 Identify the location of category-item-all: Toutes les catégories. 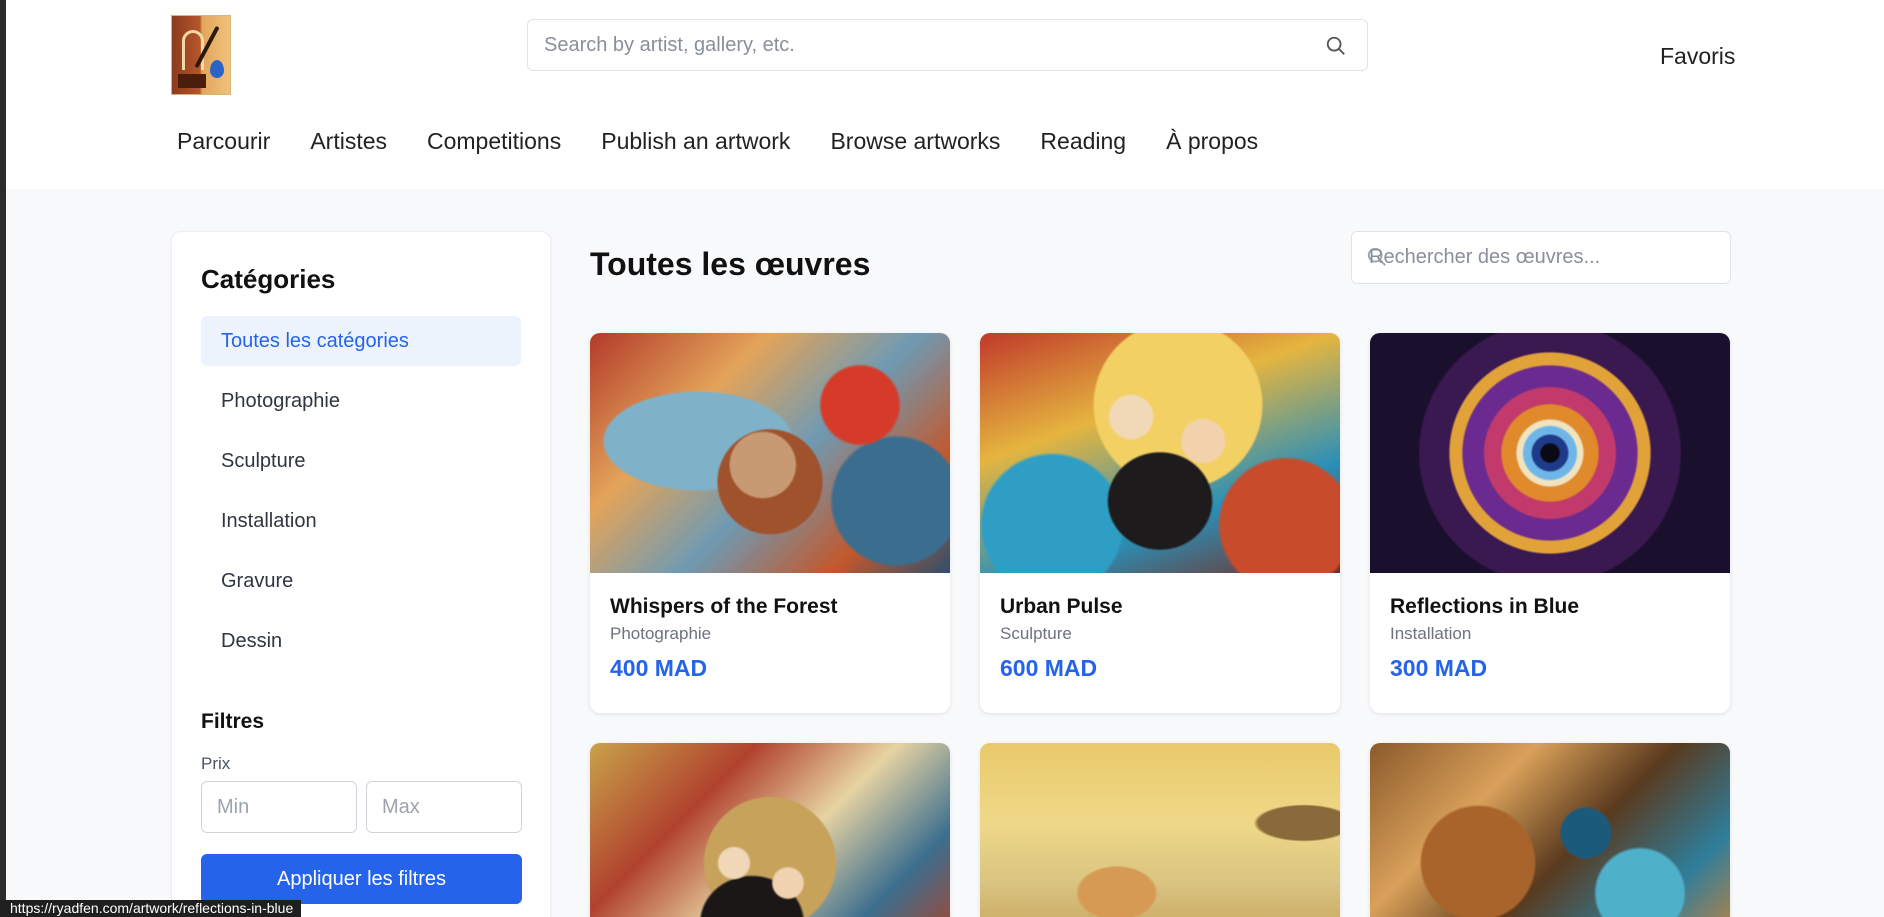
(361, 341).